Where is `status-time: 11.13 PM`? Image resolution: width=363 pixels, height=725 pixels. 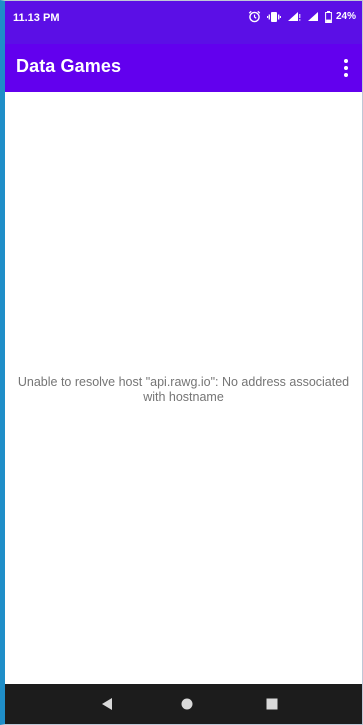 status-time: 11.13 PM is located at coordinates (36, 18).